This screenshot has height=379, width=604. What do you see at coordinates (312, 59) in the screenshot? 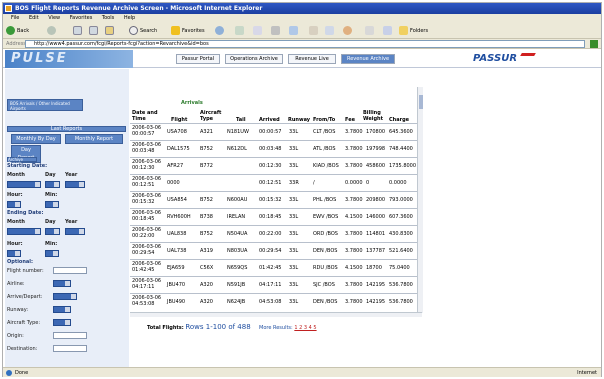
I see `nav-revenue-live: Revenue Live` at bounding box center [312, 59].